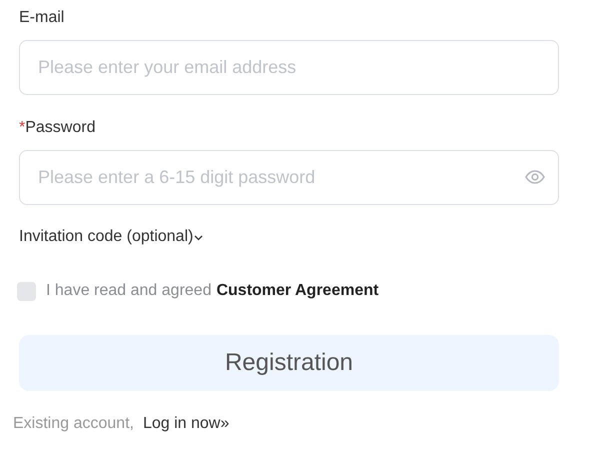 This screenshot has width=593, height=467. Describe the element at coordinates (297, 291) in the screenshot. I see `customer-agreement-link: Customer Agreement` at that location.